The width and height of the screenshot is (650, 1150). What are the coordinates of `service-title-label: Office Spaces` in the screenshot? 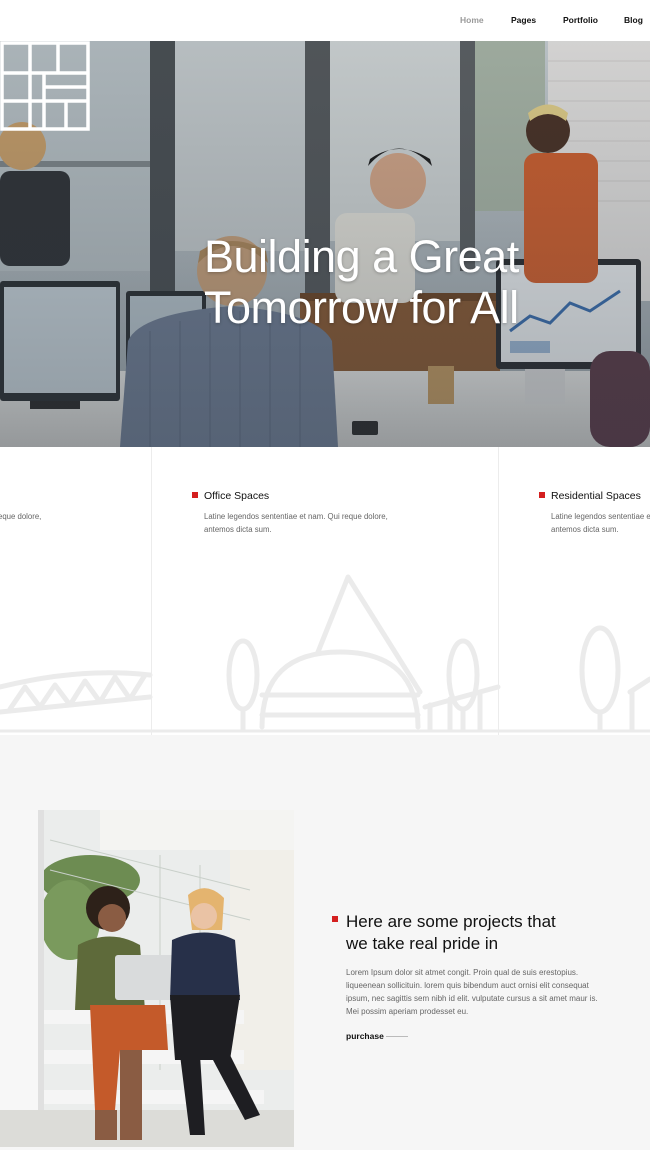 It's located at (237, 496).